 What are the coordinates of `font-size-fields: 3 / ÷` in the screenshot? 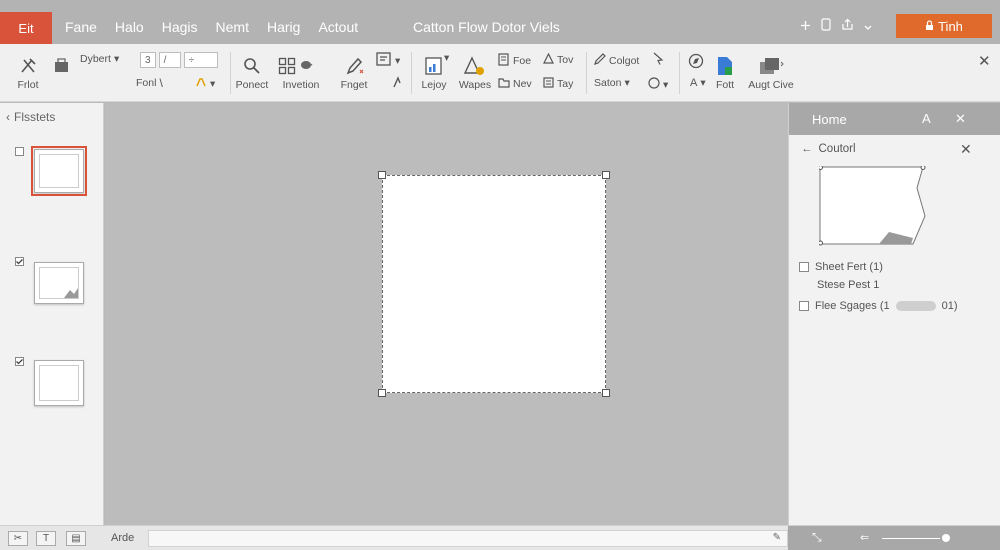 It's located at (179, 60).